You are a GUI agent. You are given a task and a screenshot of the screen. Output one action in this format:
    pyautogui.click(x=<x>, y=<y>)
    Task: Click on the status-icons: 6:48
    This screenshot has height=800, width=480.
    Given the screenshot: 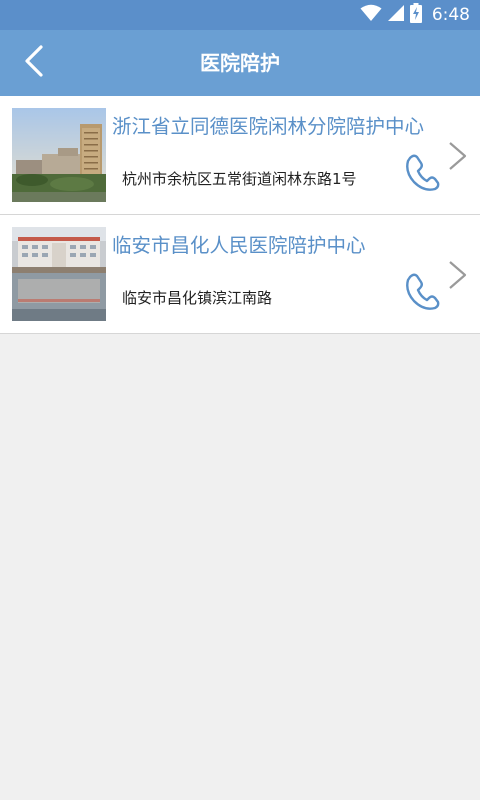 What is the action you would take?
    pyautogui.click(x=415, y=15)
    